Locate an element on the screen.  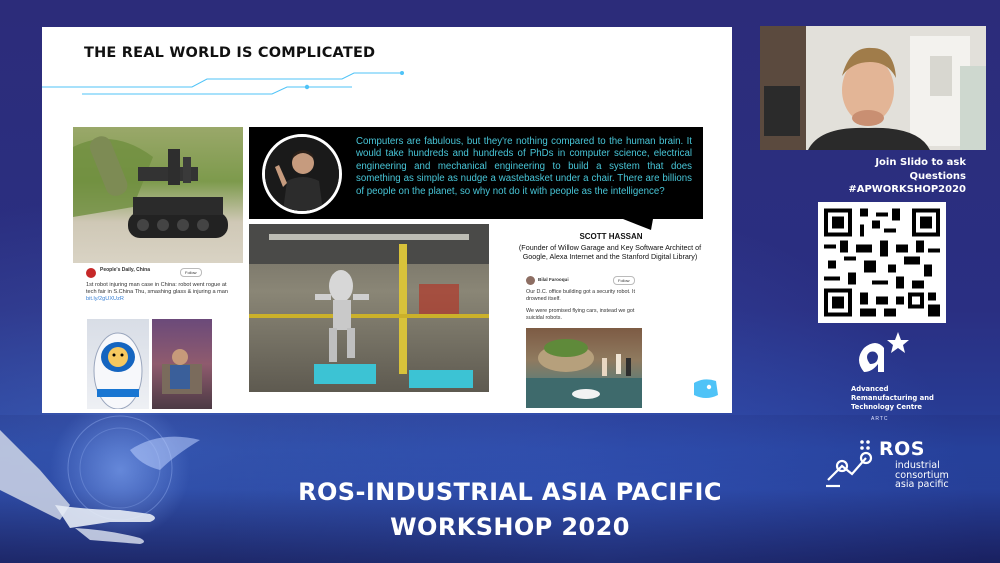
artc-line1: Advanced is located at coordinates (870, 389).